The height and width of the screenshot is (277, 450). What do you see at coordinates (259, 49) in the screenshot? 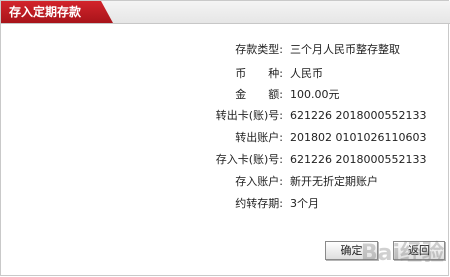
I see `field-label: 存款类型:` at bounding box center [259, 49].